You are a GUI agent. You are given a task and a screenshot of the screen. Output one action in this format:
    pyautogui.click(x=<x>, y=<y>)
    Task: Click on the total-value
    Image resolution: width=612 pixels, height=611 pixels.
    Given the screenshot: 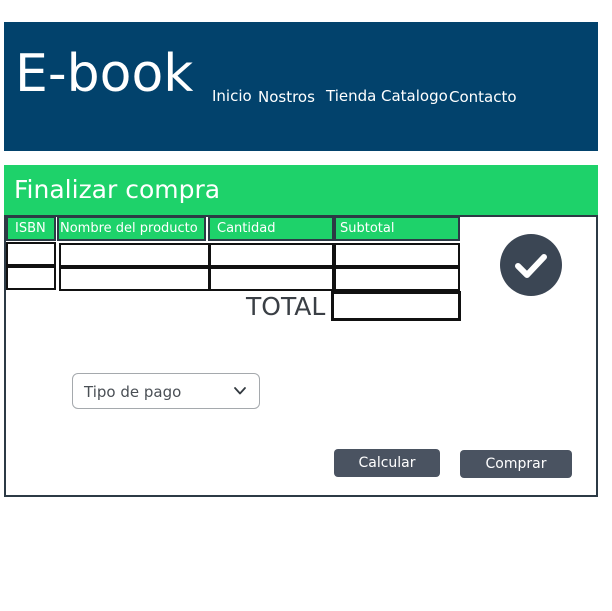 What is the action you would take?
    pyautogui.click(x=396, y=306)
    